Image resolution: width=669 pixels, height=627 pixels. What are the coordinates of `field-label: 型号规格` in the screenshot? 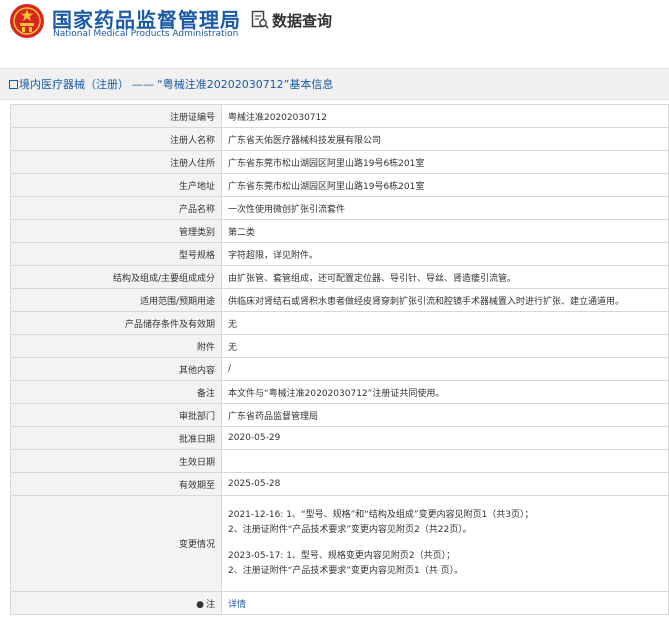 It's located at (116, 254).